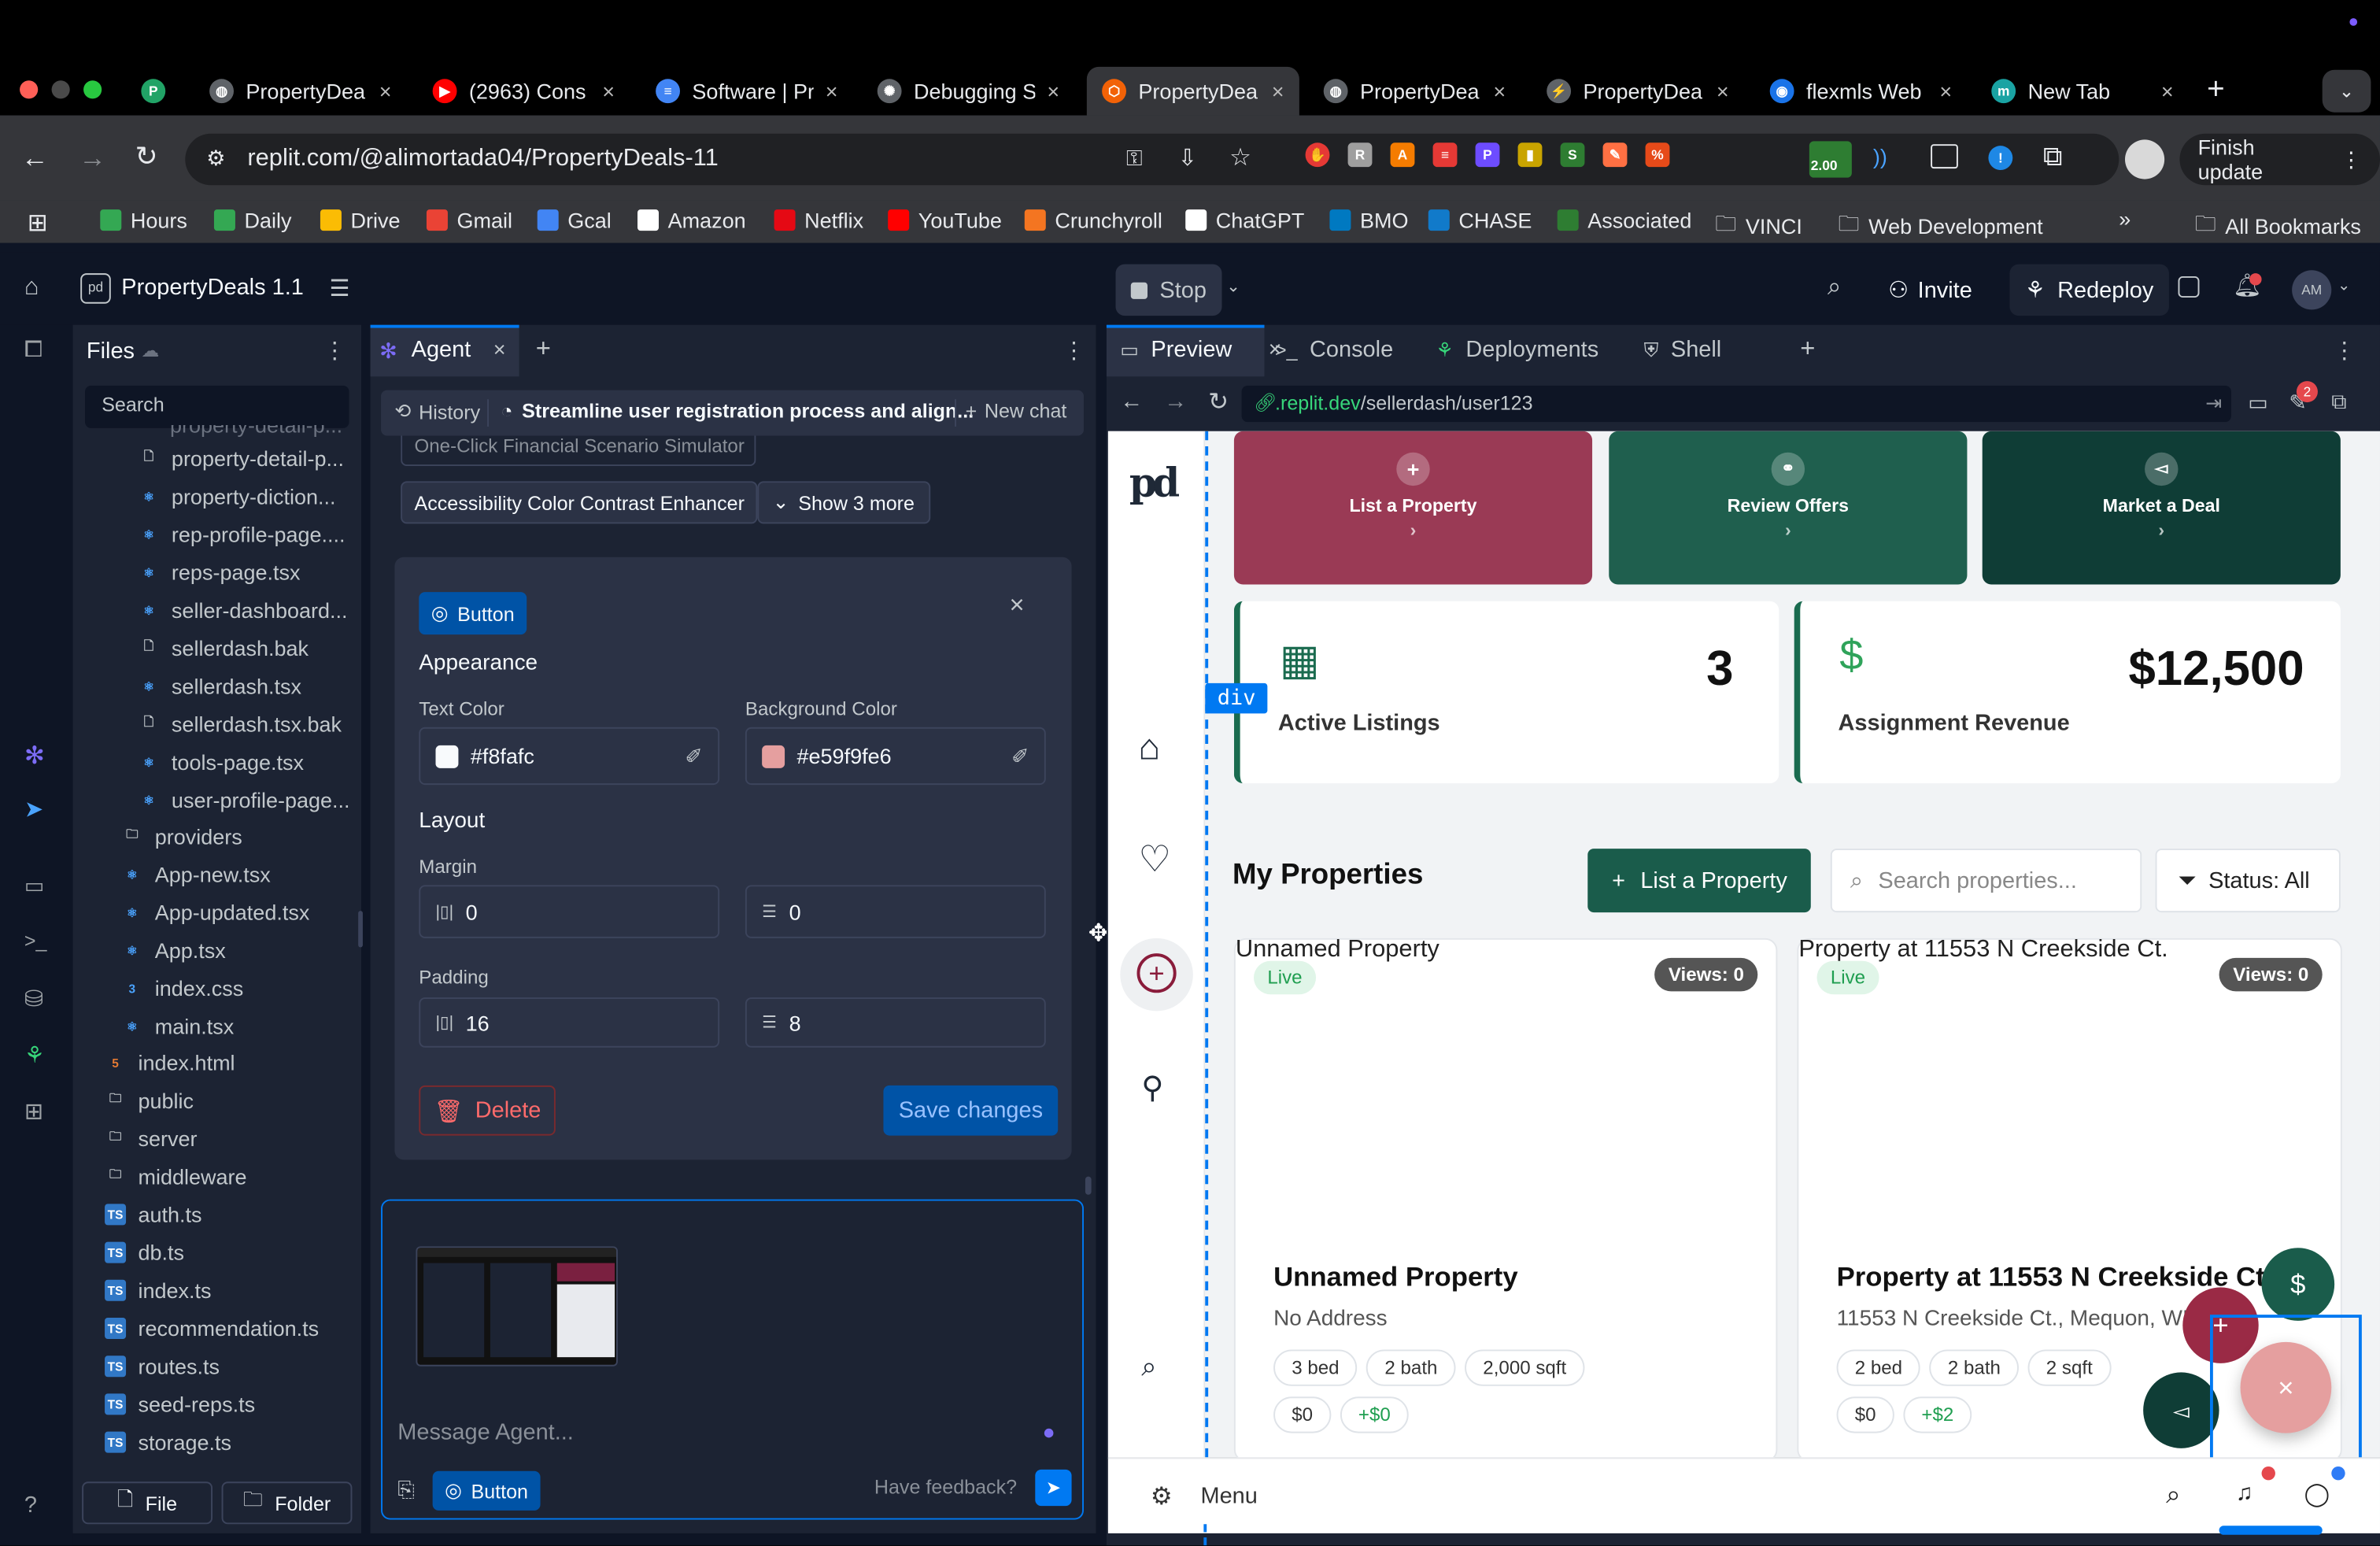 This screenshot has width=2380, height=1546. I want to click on file-item: ⚛ main.tsx, so click(177, 1026).